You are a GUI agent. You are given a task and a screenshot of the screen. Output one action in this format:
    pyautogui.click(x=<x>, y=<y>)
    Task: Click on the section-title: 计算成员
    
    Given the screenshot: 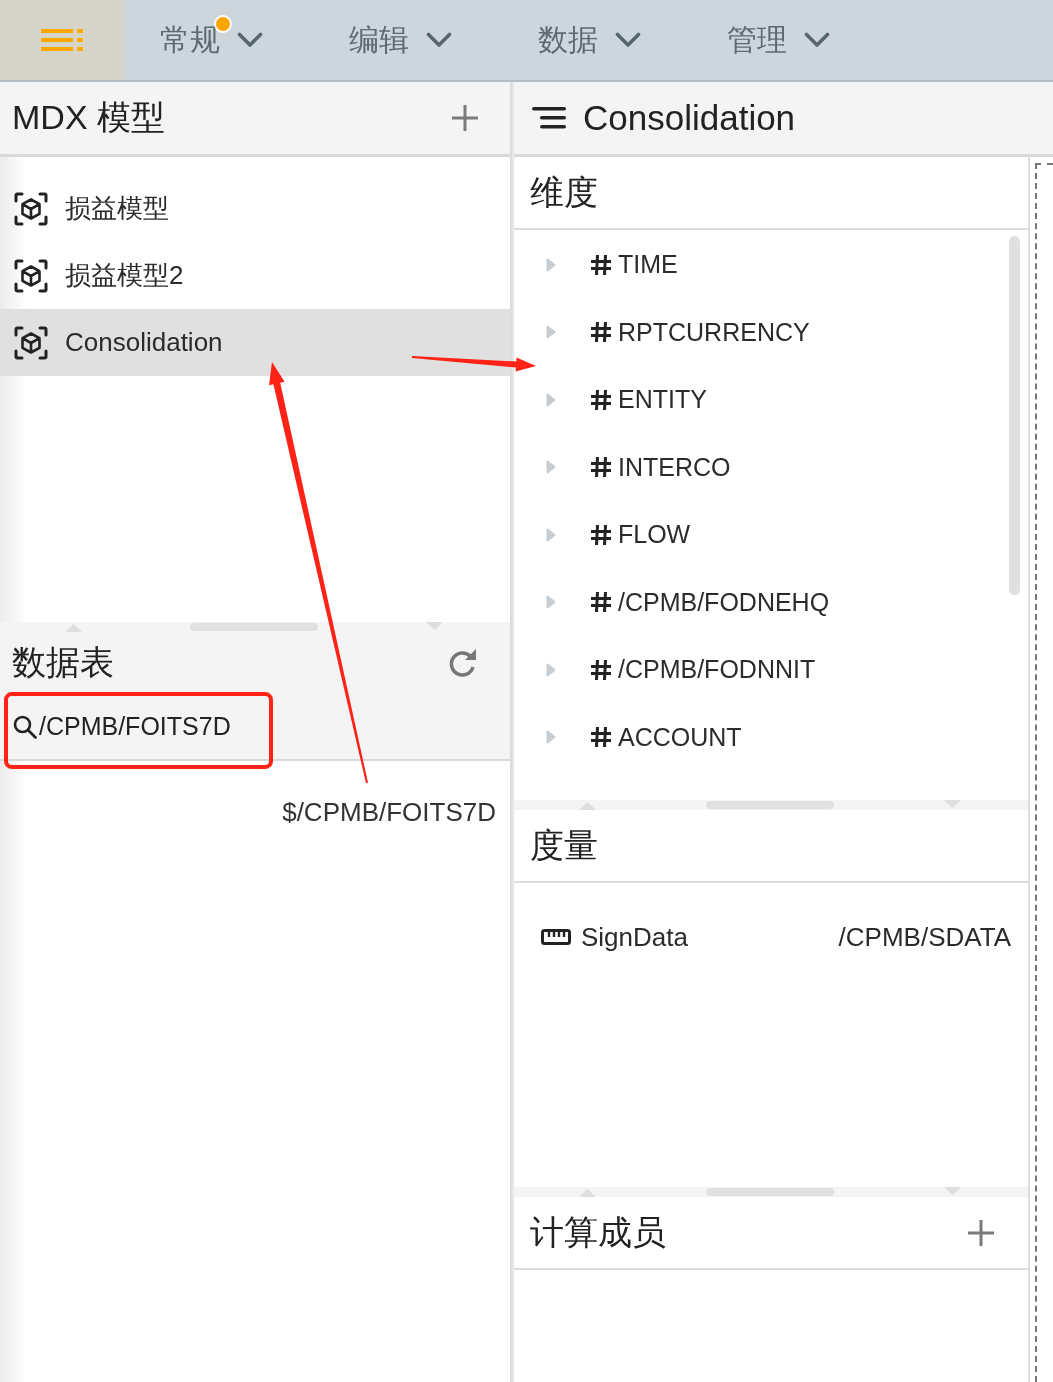 What is the action you would take?
    pyautogui.click(x=598, y=1232)
    